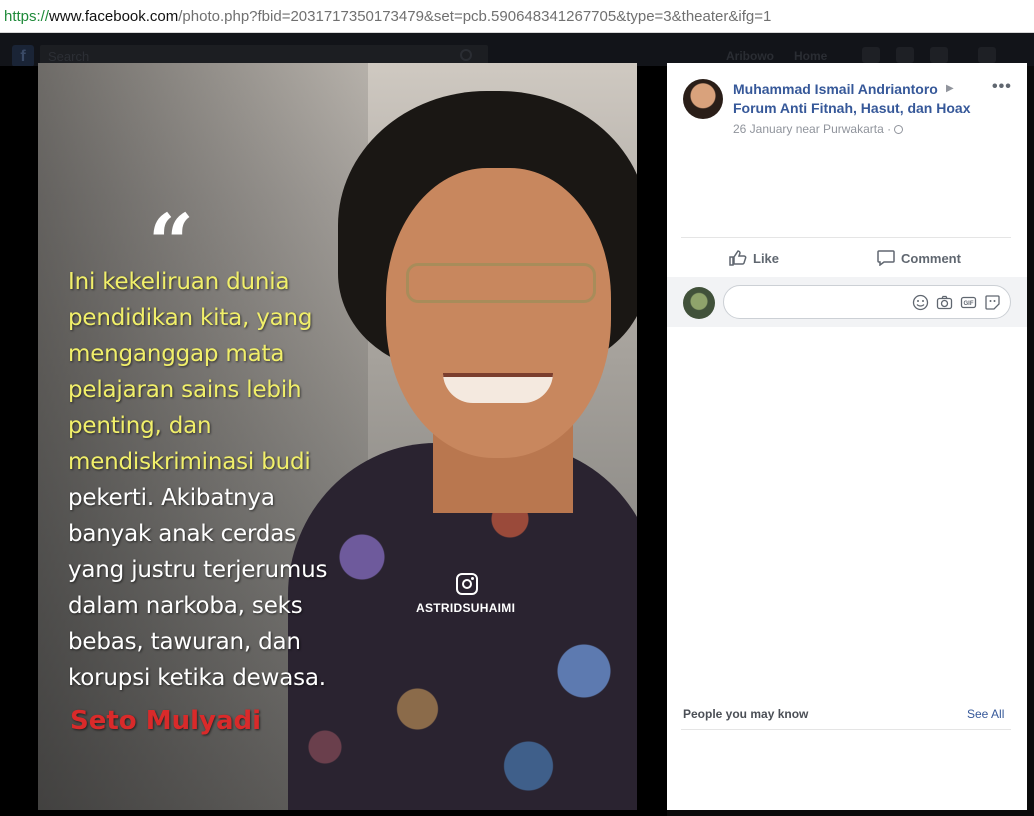  I want to click on like-label: Like, so click(766, 258).